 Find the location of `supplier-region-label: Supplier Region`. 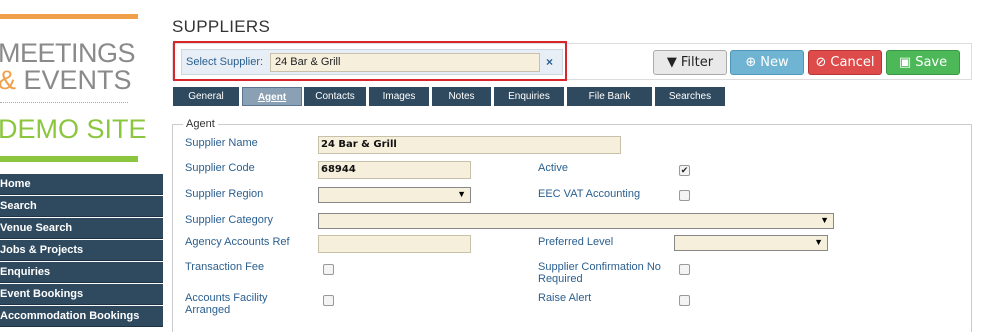

supplier-region-label: Supplier Region is located at coordinates (224, 194).